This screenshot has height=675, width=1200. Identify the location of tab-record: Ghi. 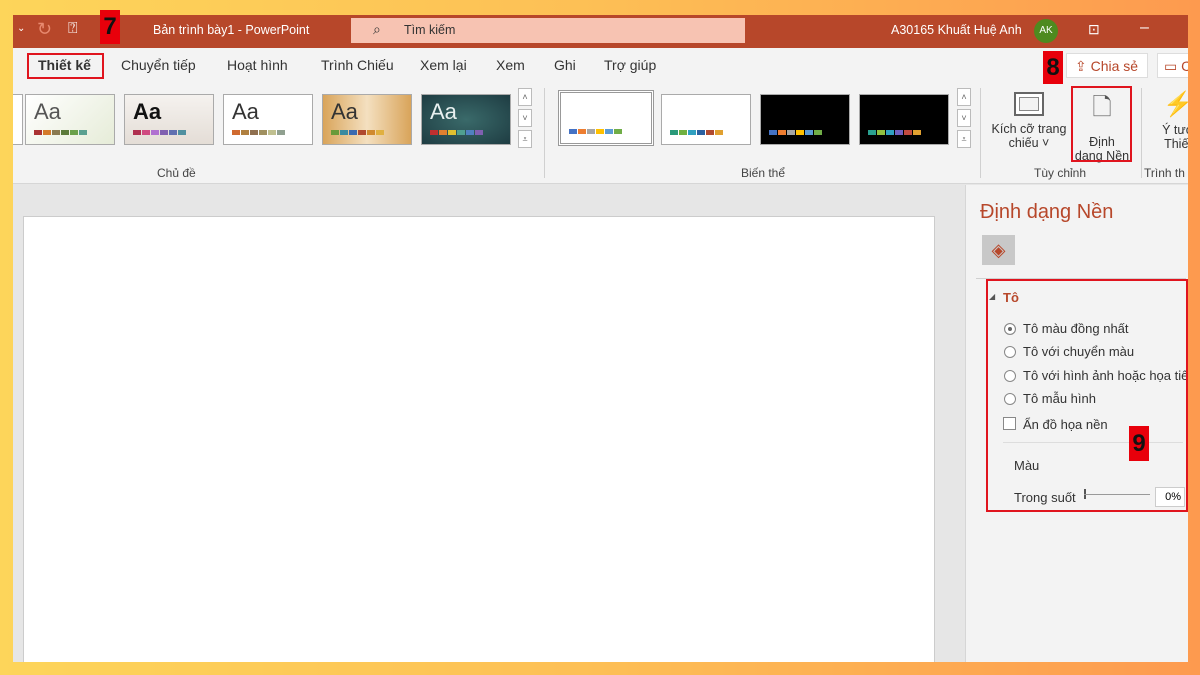
(565, 65).